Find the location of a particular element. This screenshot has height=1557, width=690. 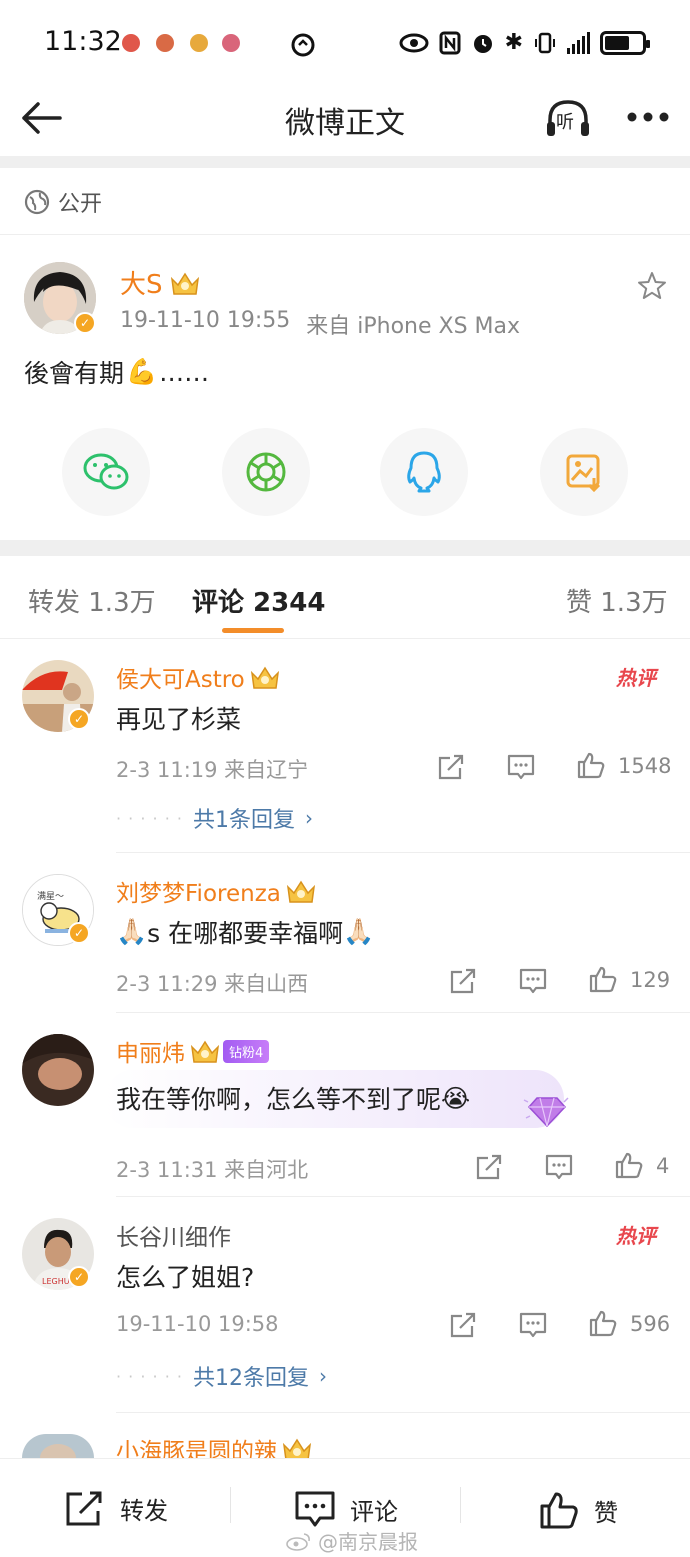

comment-meta: 2-3 11:31 来自河北 is located at coordinates (212, 1170).